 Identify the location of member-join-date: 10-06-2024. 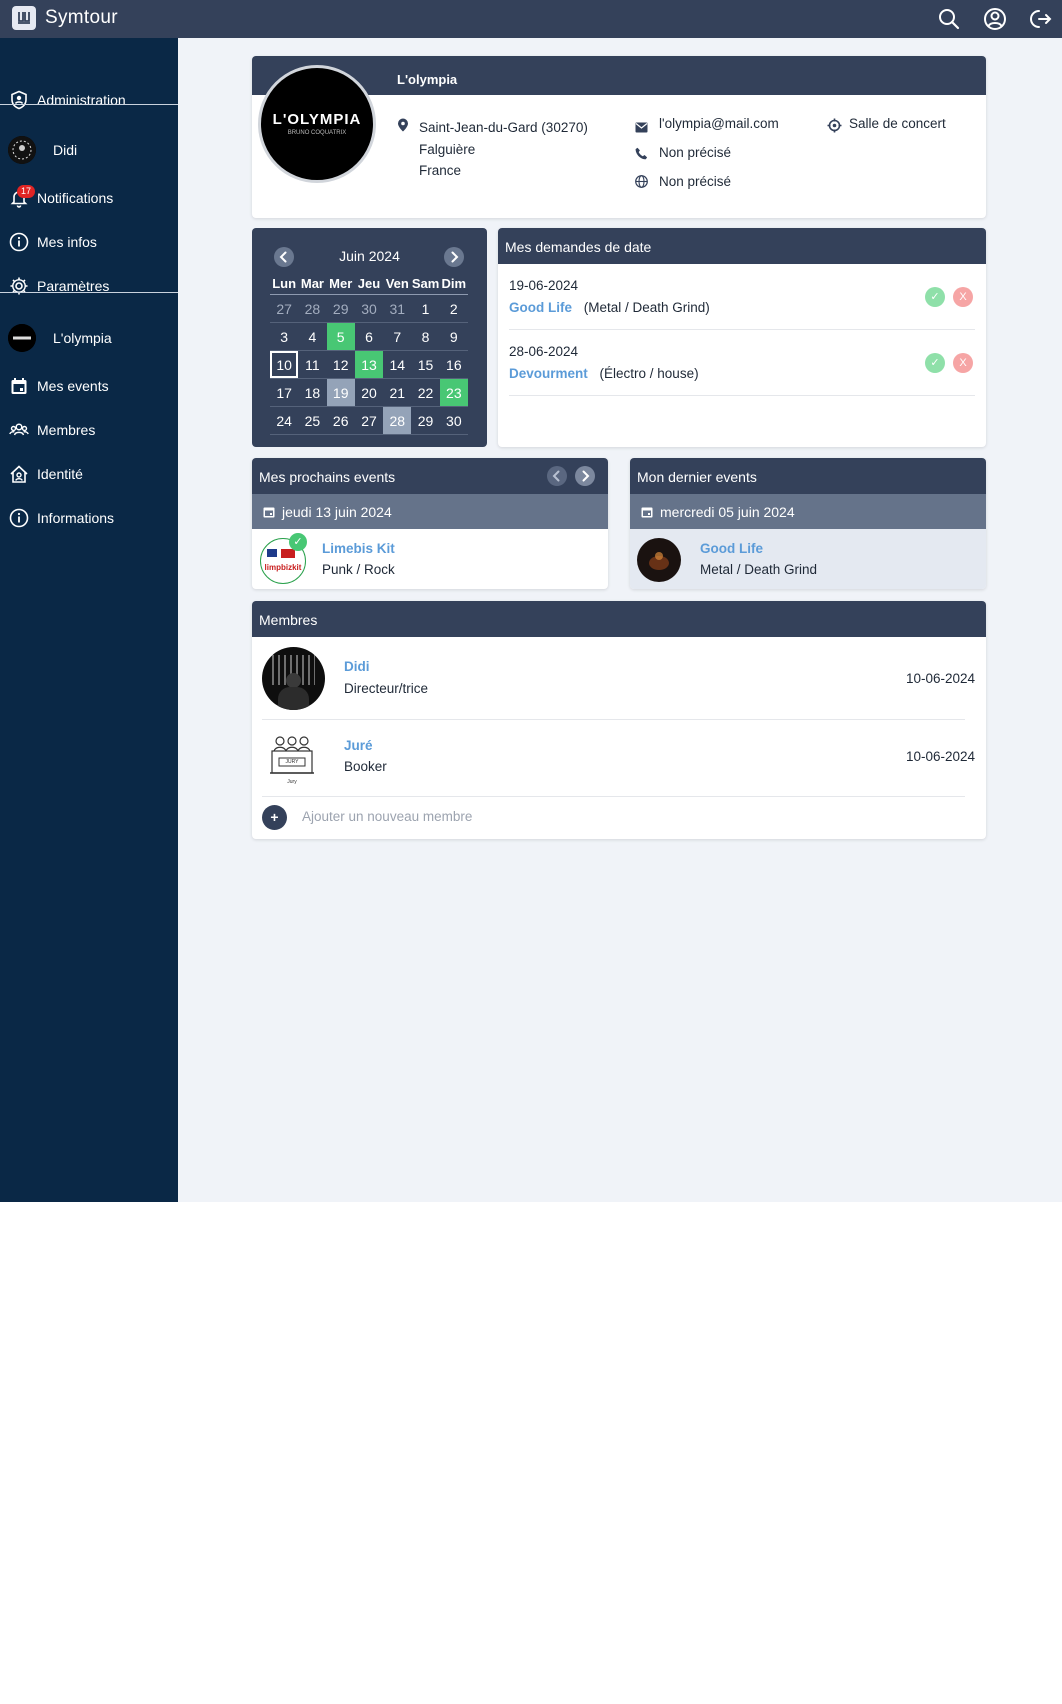
(940, 756).